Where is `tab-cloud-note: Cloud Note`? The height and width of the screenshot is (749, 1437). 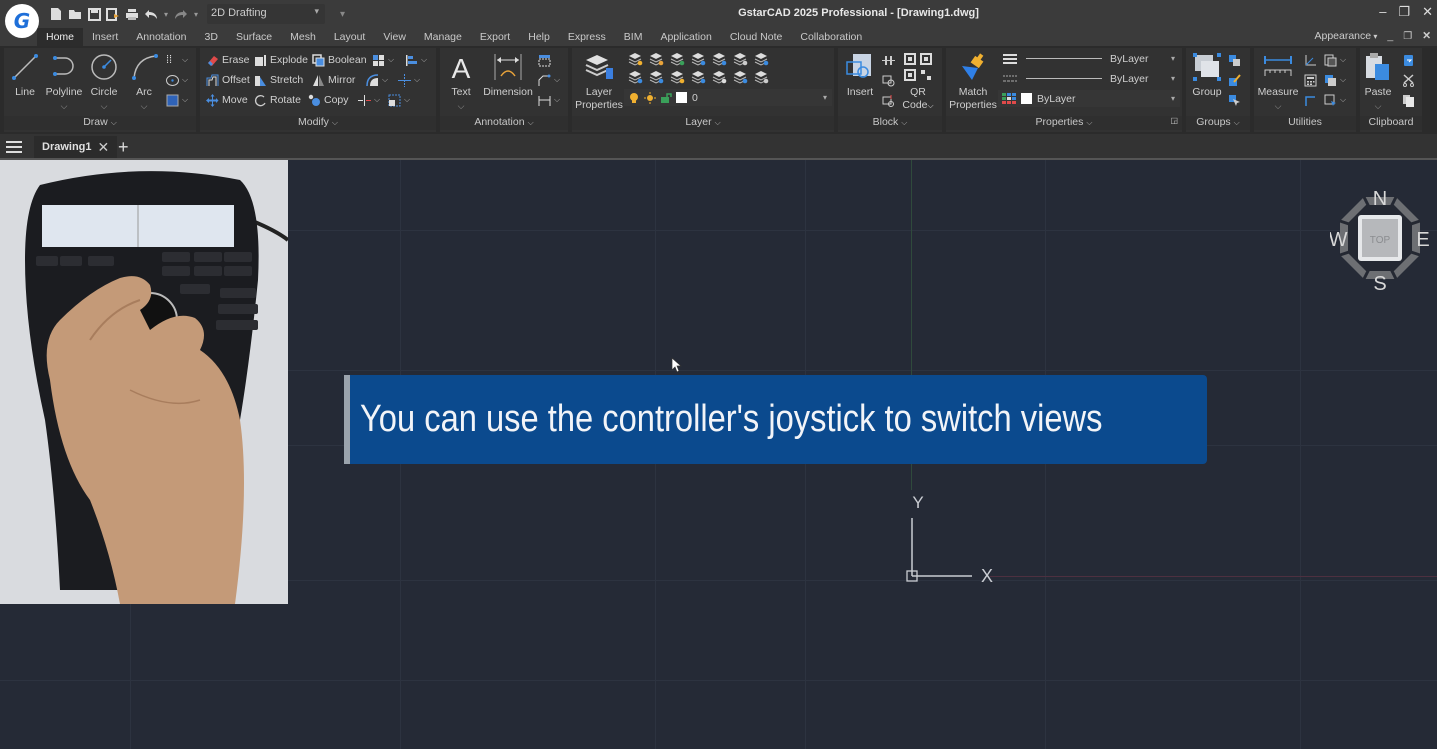
tab-cloud-note: Cloud Note is located at coordinates (756, 37).